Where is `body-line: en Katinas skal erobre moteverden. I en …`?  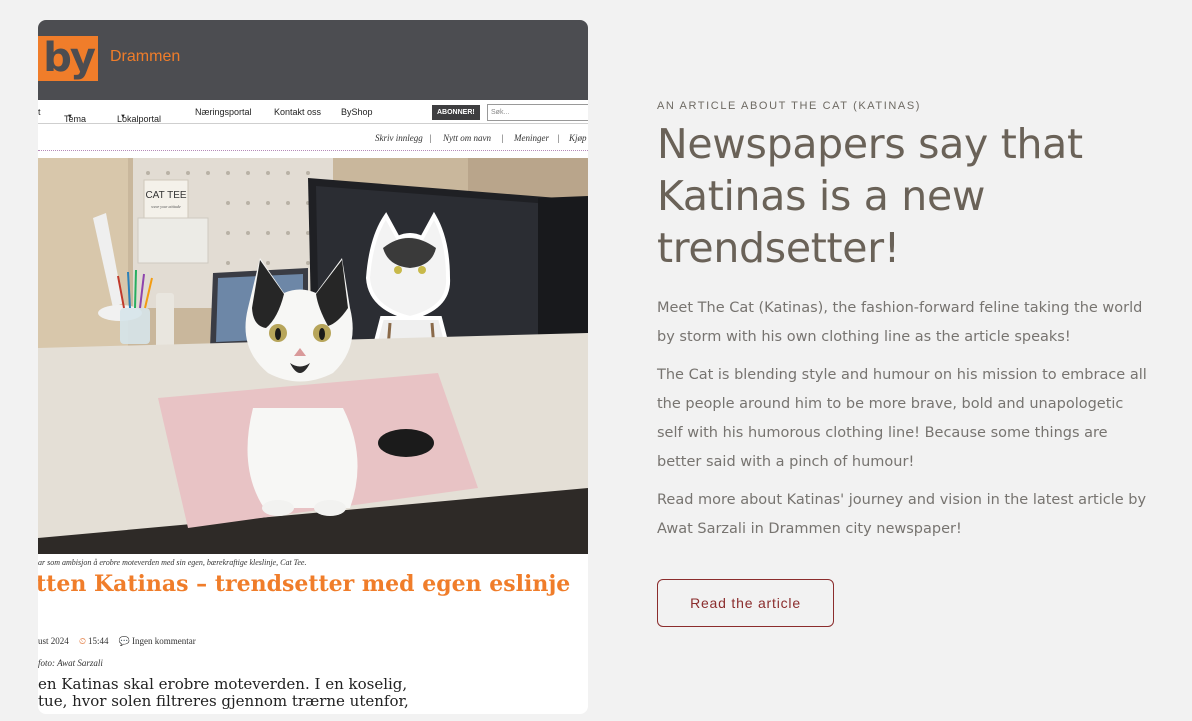 body-line: en Katinas skal erobre moteverden. I en … is located at coordinates (223, 684).